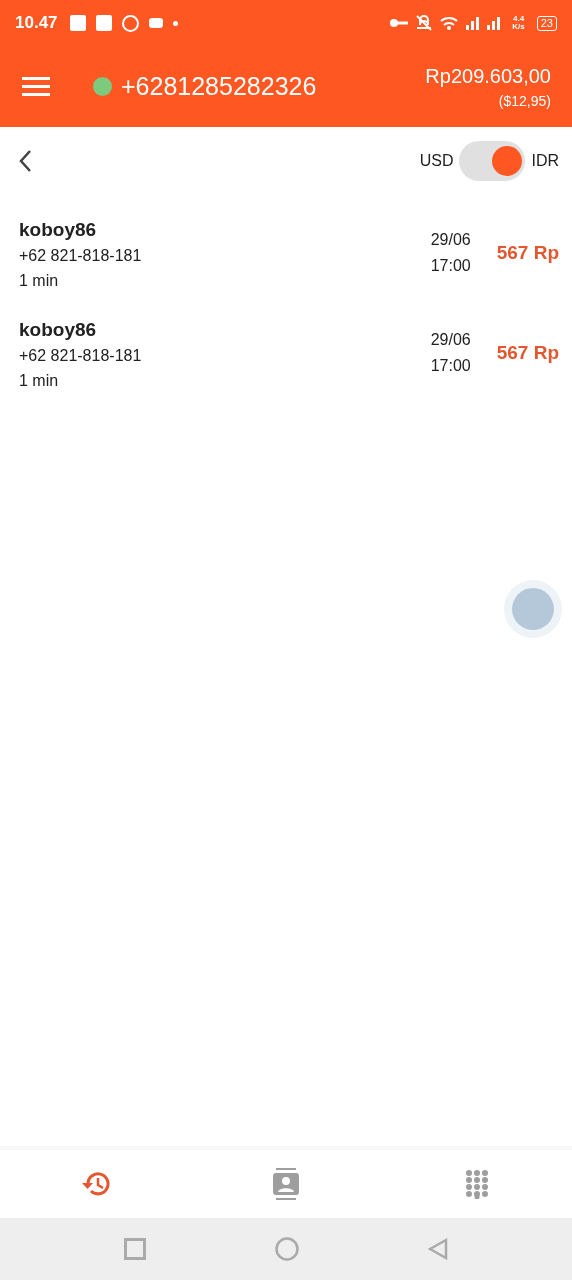 The image size is (572, 1280). Describe the element at coordinates (476, 1184) in the screenshot. I see `dialpad-icon` at that location.